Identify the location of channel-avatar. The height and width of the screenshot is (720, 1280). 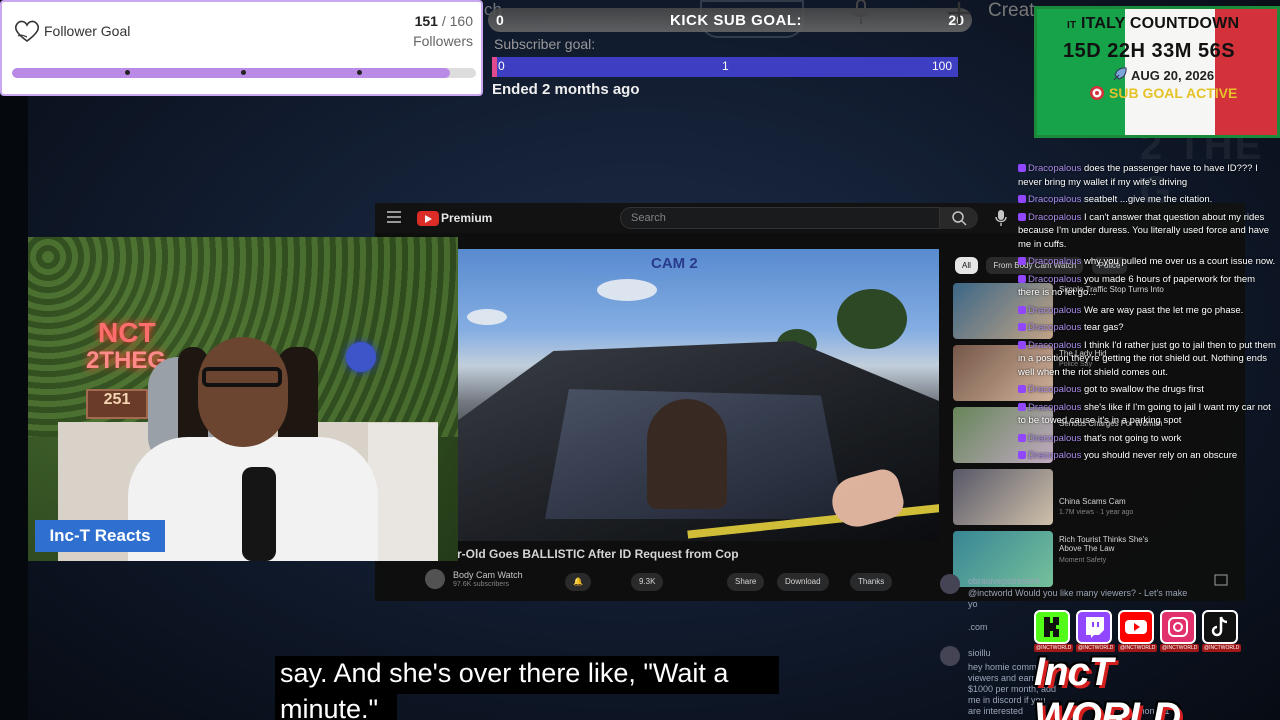
(435, 579).